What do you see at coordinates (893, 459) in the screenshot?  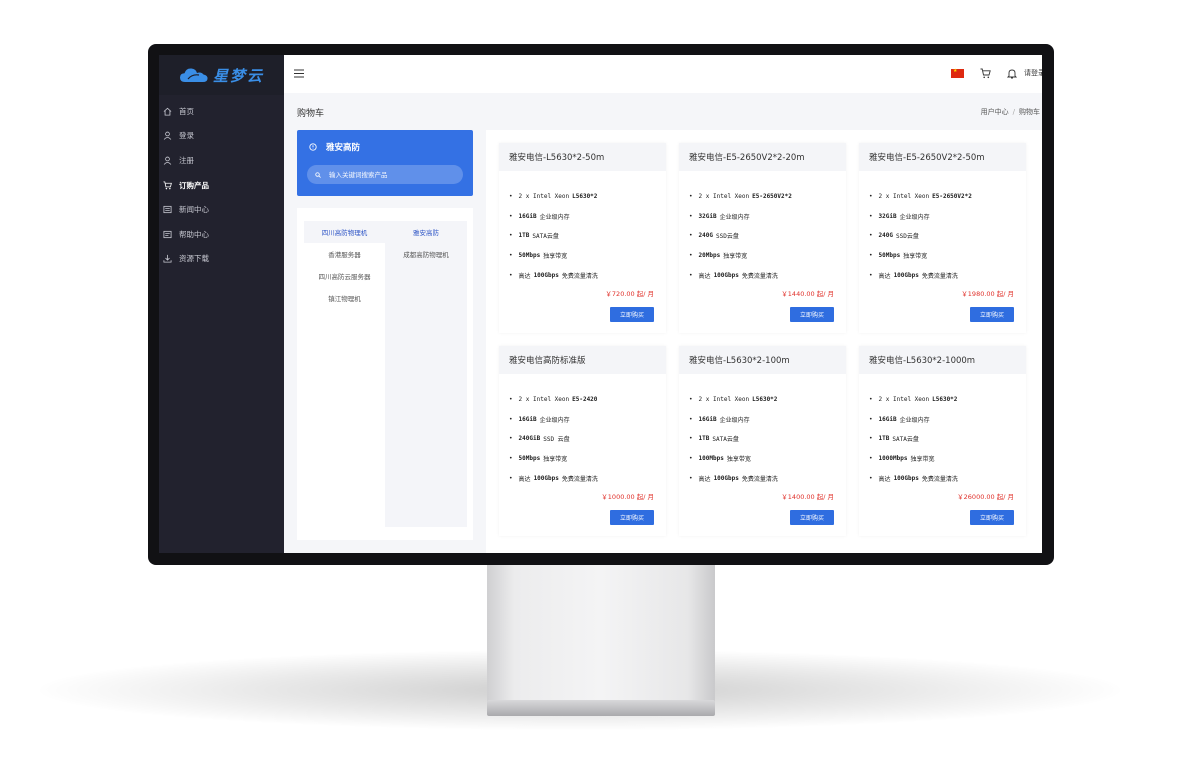 I see `spec-value: 1000Mbps` at bounding box center [893, 459].